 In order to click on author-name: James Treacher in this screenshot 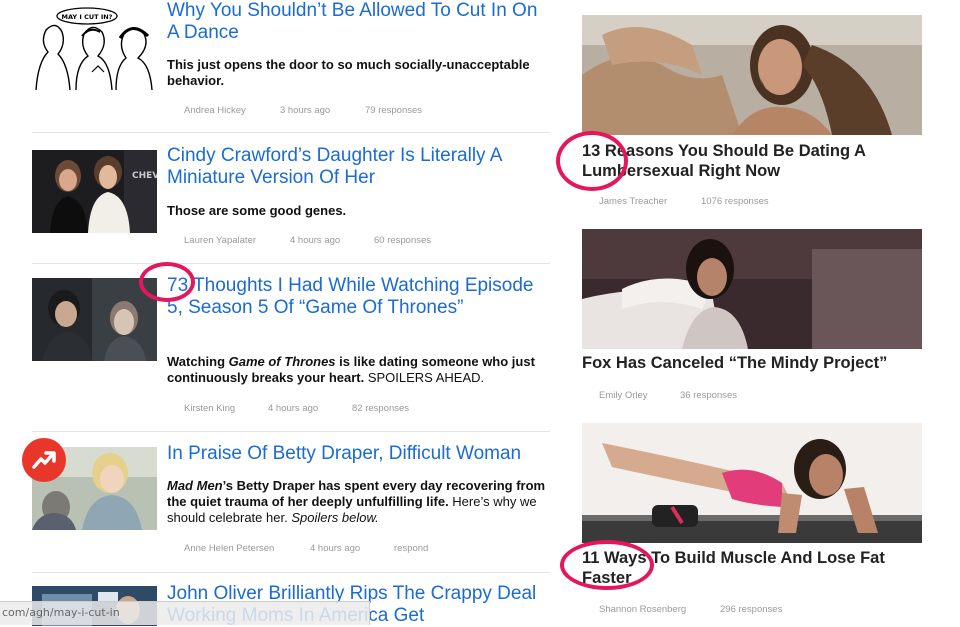, I will do `click(650, 201)`.